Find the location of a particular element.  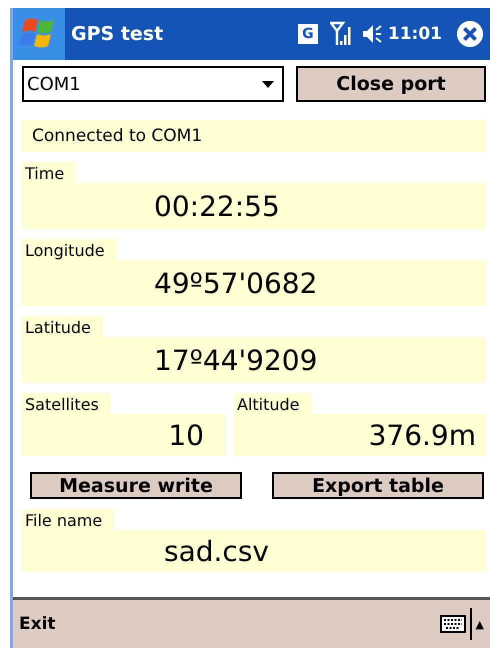

field-label: Time is located at coordinates (49, 172).